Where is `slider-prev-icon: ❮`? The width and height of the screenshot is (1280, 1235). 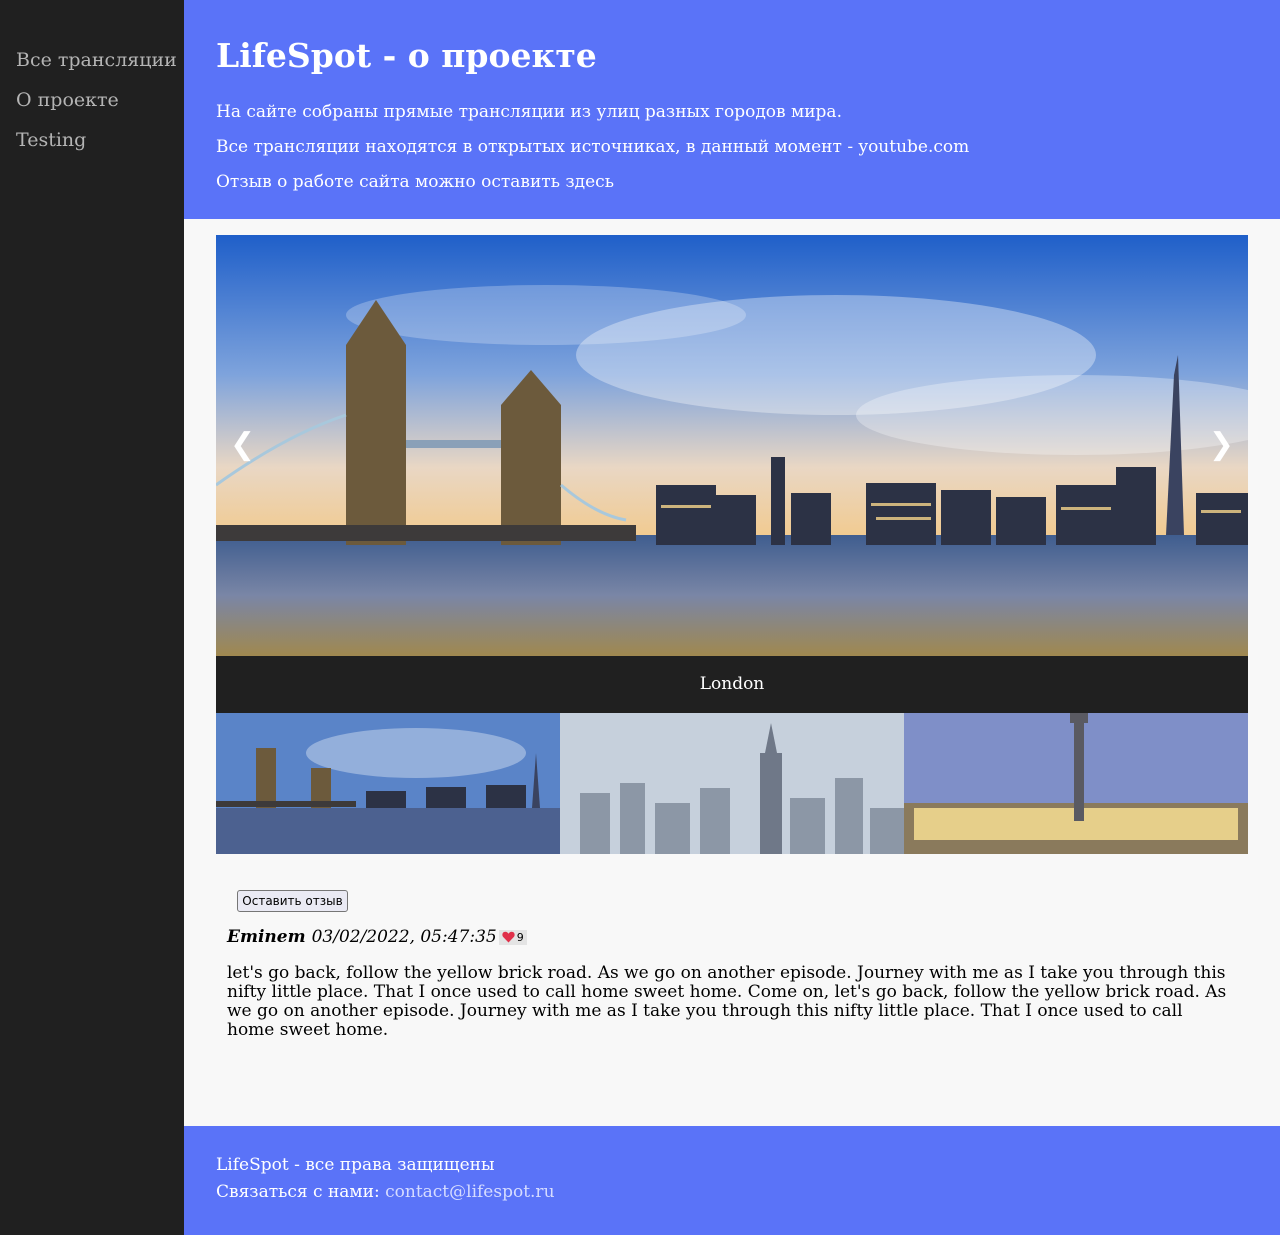 slider-prev-icon: ❮ is located at coordinates (242, 445).